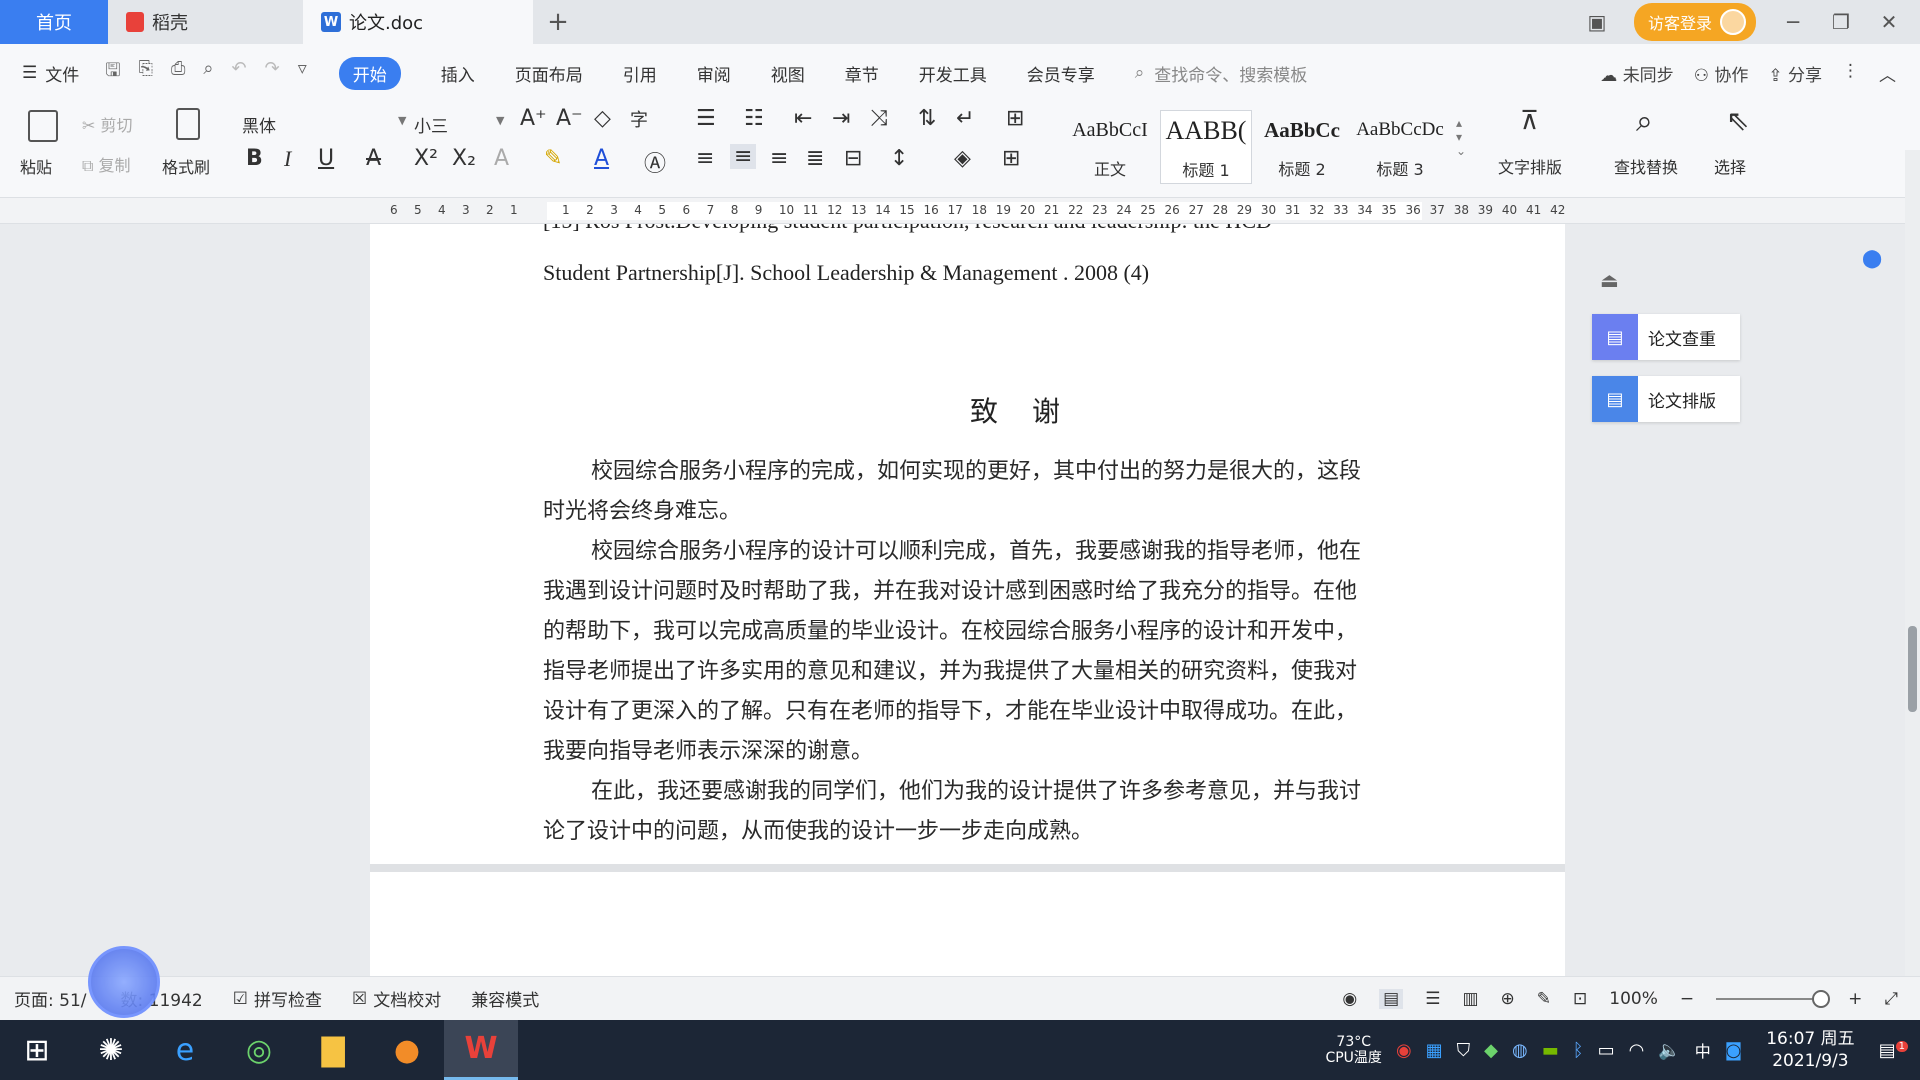 The height and width of the screenshot is (1080, 1920). What do you see at coordinates (188, 124) in the screenshot?
I see `format-painter-icon` at bounding box center [188, 124].